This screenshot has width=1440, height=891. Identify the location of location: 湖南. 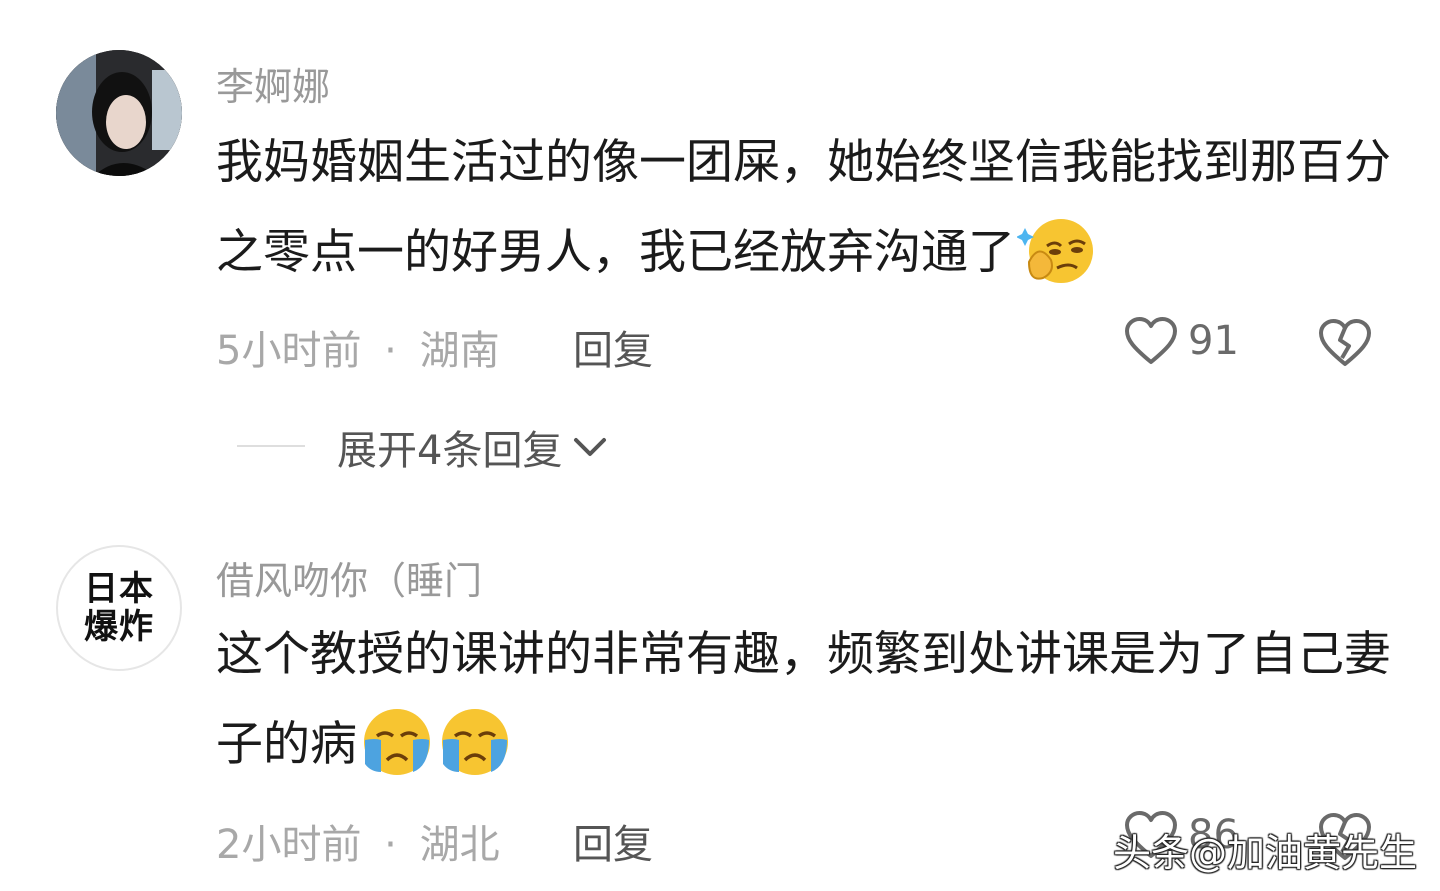
(459, 351).